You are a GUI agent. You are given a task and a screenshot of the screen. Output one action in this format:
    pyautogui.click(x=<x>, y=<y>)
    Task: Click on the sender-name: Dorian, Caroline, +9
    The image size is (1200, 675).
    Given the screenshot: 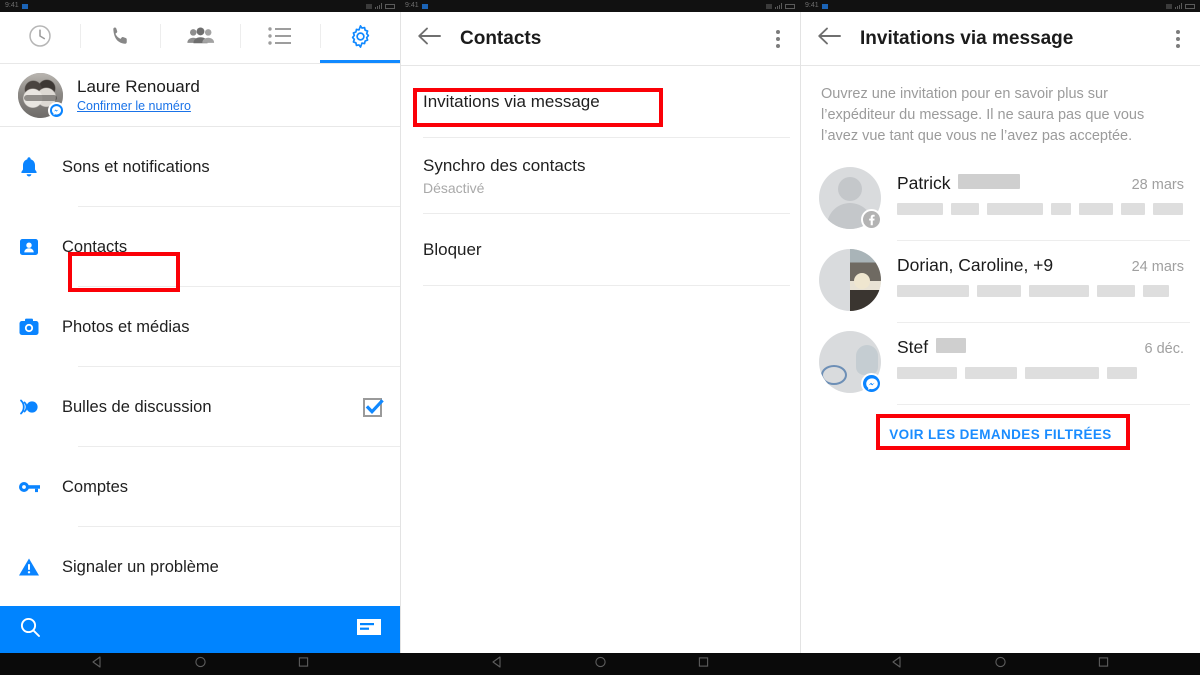 What is the action you would take?
    pyautogui.click(x=975, y=265)
    